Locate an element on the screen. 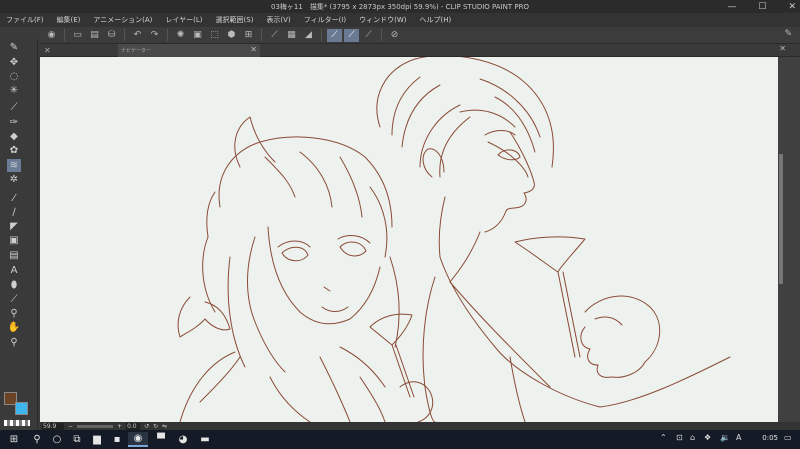 The height and width of the screenshot is (449, 800). tab-navigator-label: ナビゲーター is located at coordinates (136, 51).